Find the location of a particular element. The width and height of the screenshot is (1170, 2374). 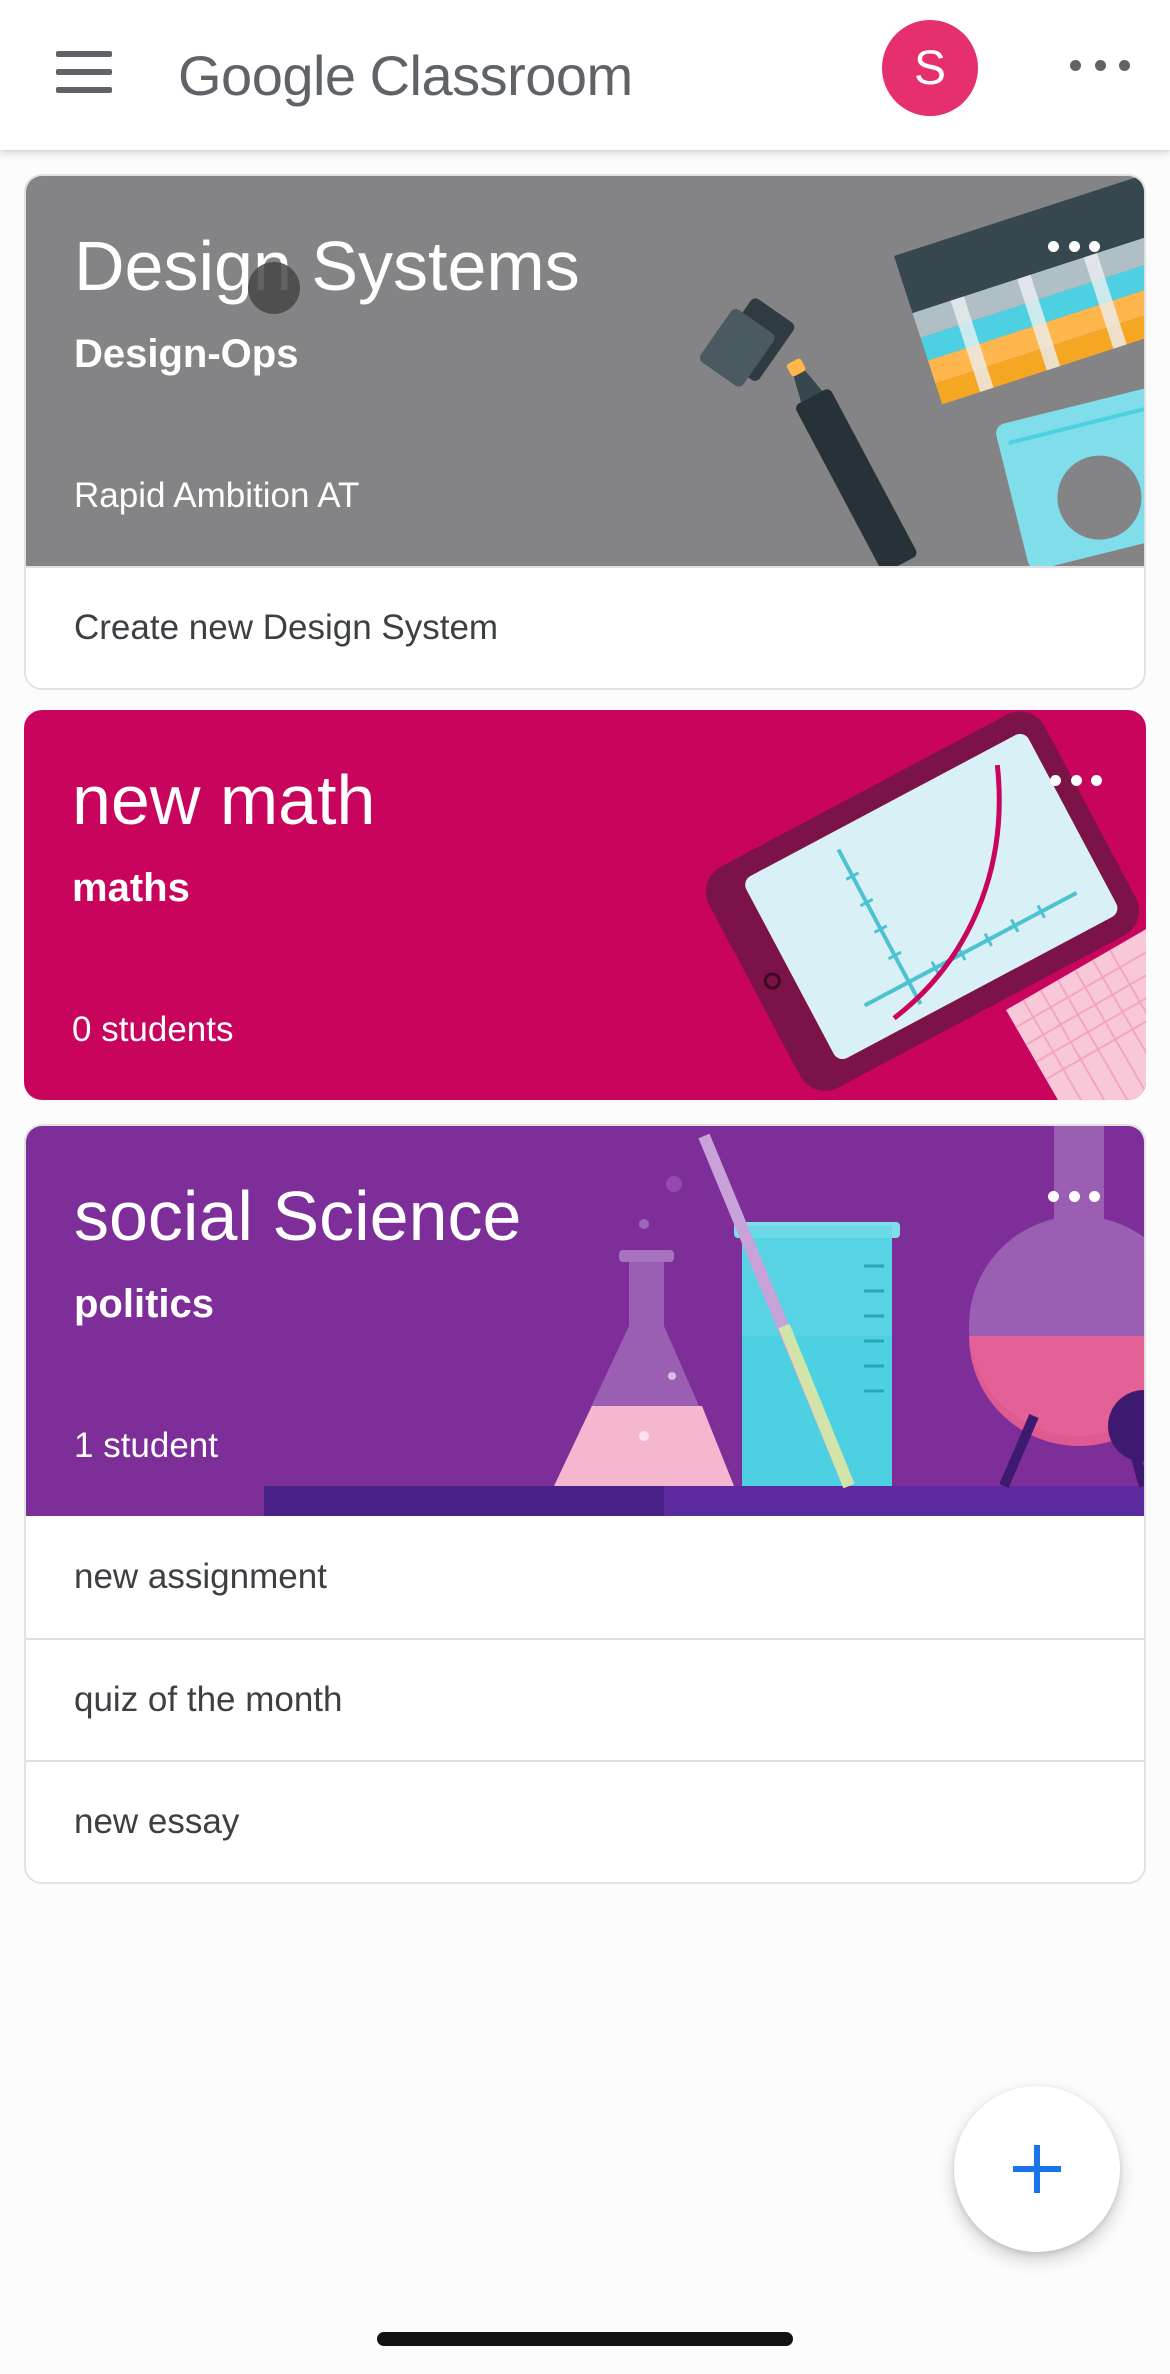

brand-google: Google is located at coordinates (267, 75).